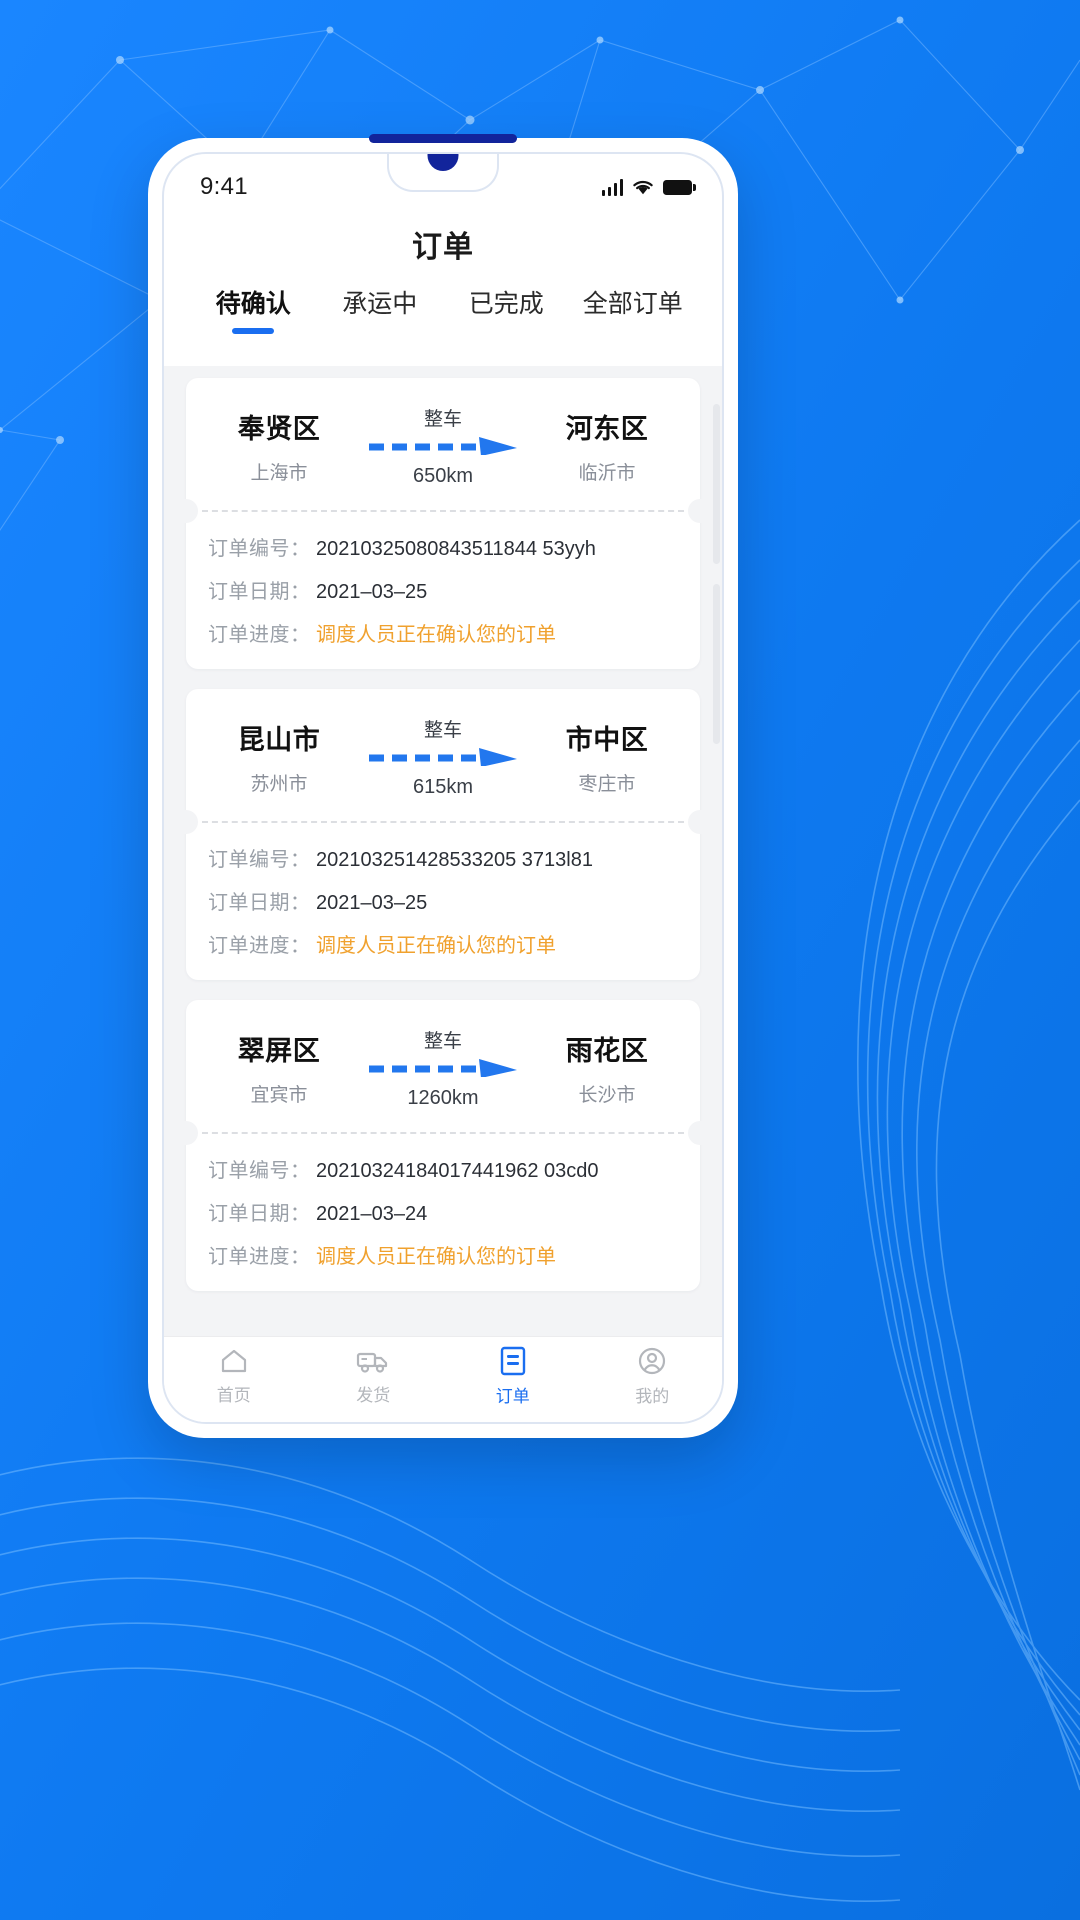 Image resolution: width=1080 pixels, height=1920 pixels. I want to click on destination-province: 临沂市, so click(607, 473).